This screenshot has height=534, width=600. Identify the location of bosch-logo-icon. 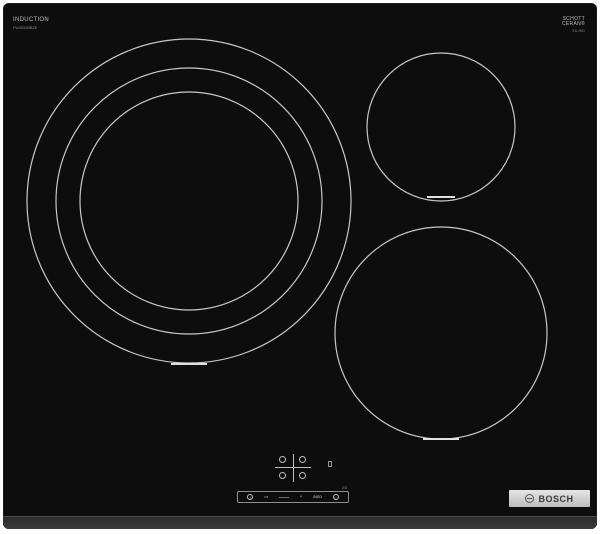
(530, 498).